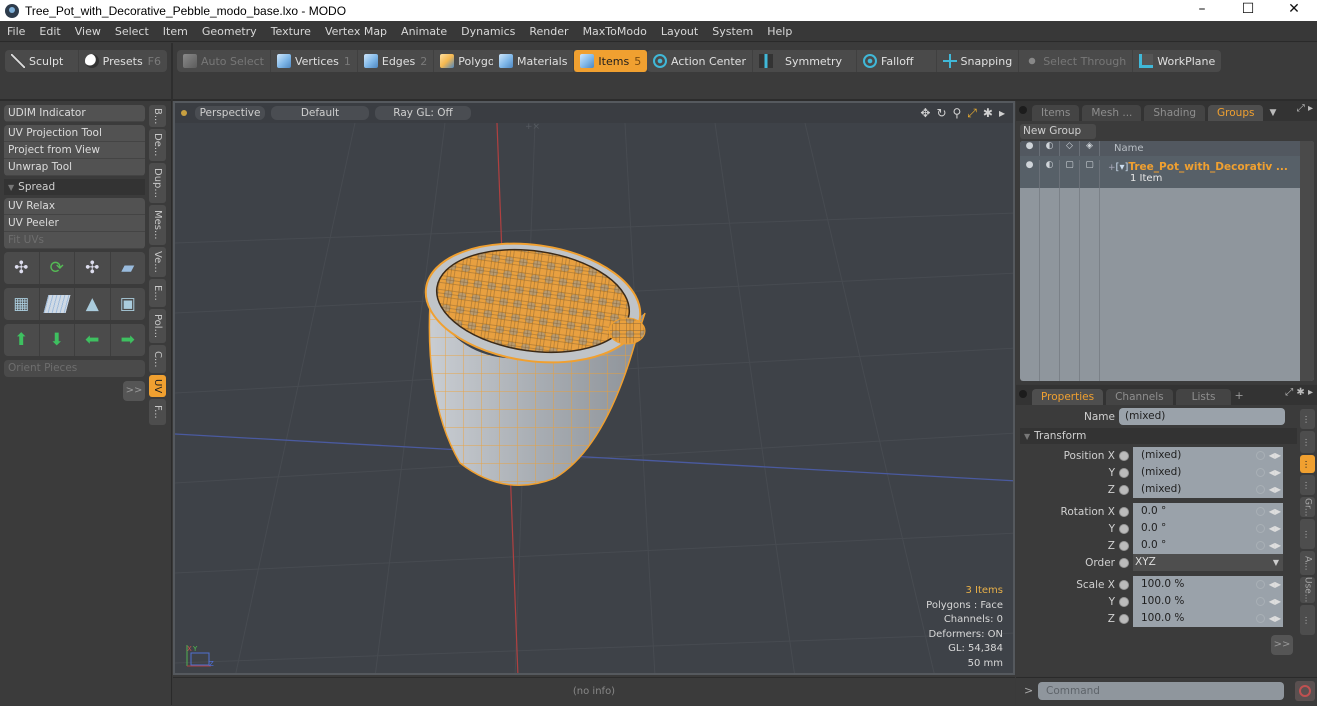 The width and height of the screenshot is (1317, 706). Describe the element at coordinates (423, 113) in the screenshot. I see `raygl-toggle: Ray GL: Off` at that location.